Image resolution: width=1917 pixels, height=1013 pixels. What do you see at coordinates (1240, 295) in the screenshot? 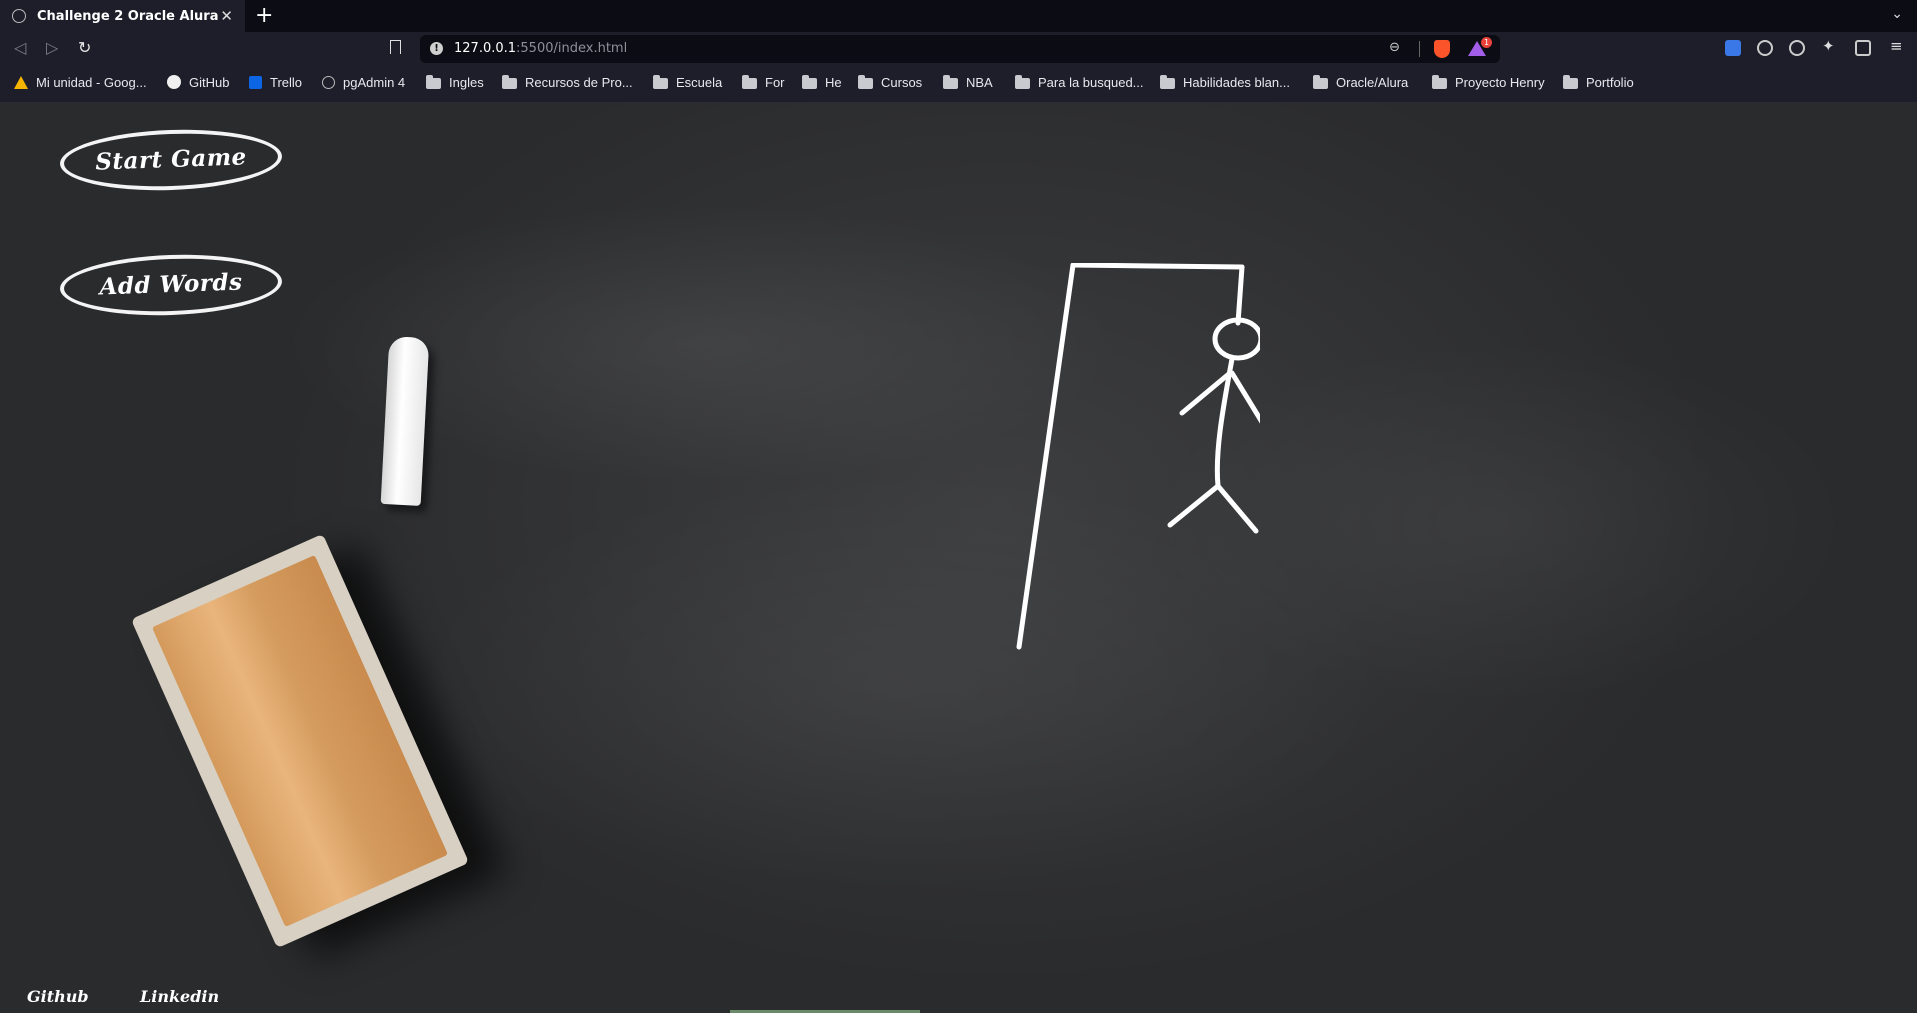
I see `rope` at bounding box center [1240, 295].